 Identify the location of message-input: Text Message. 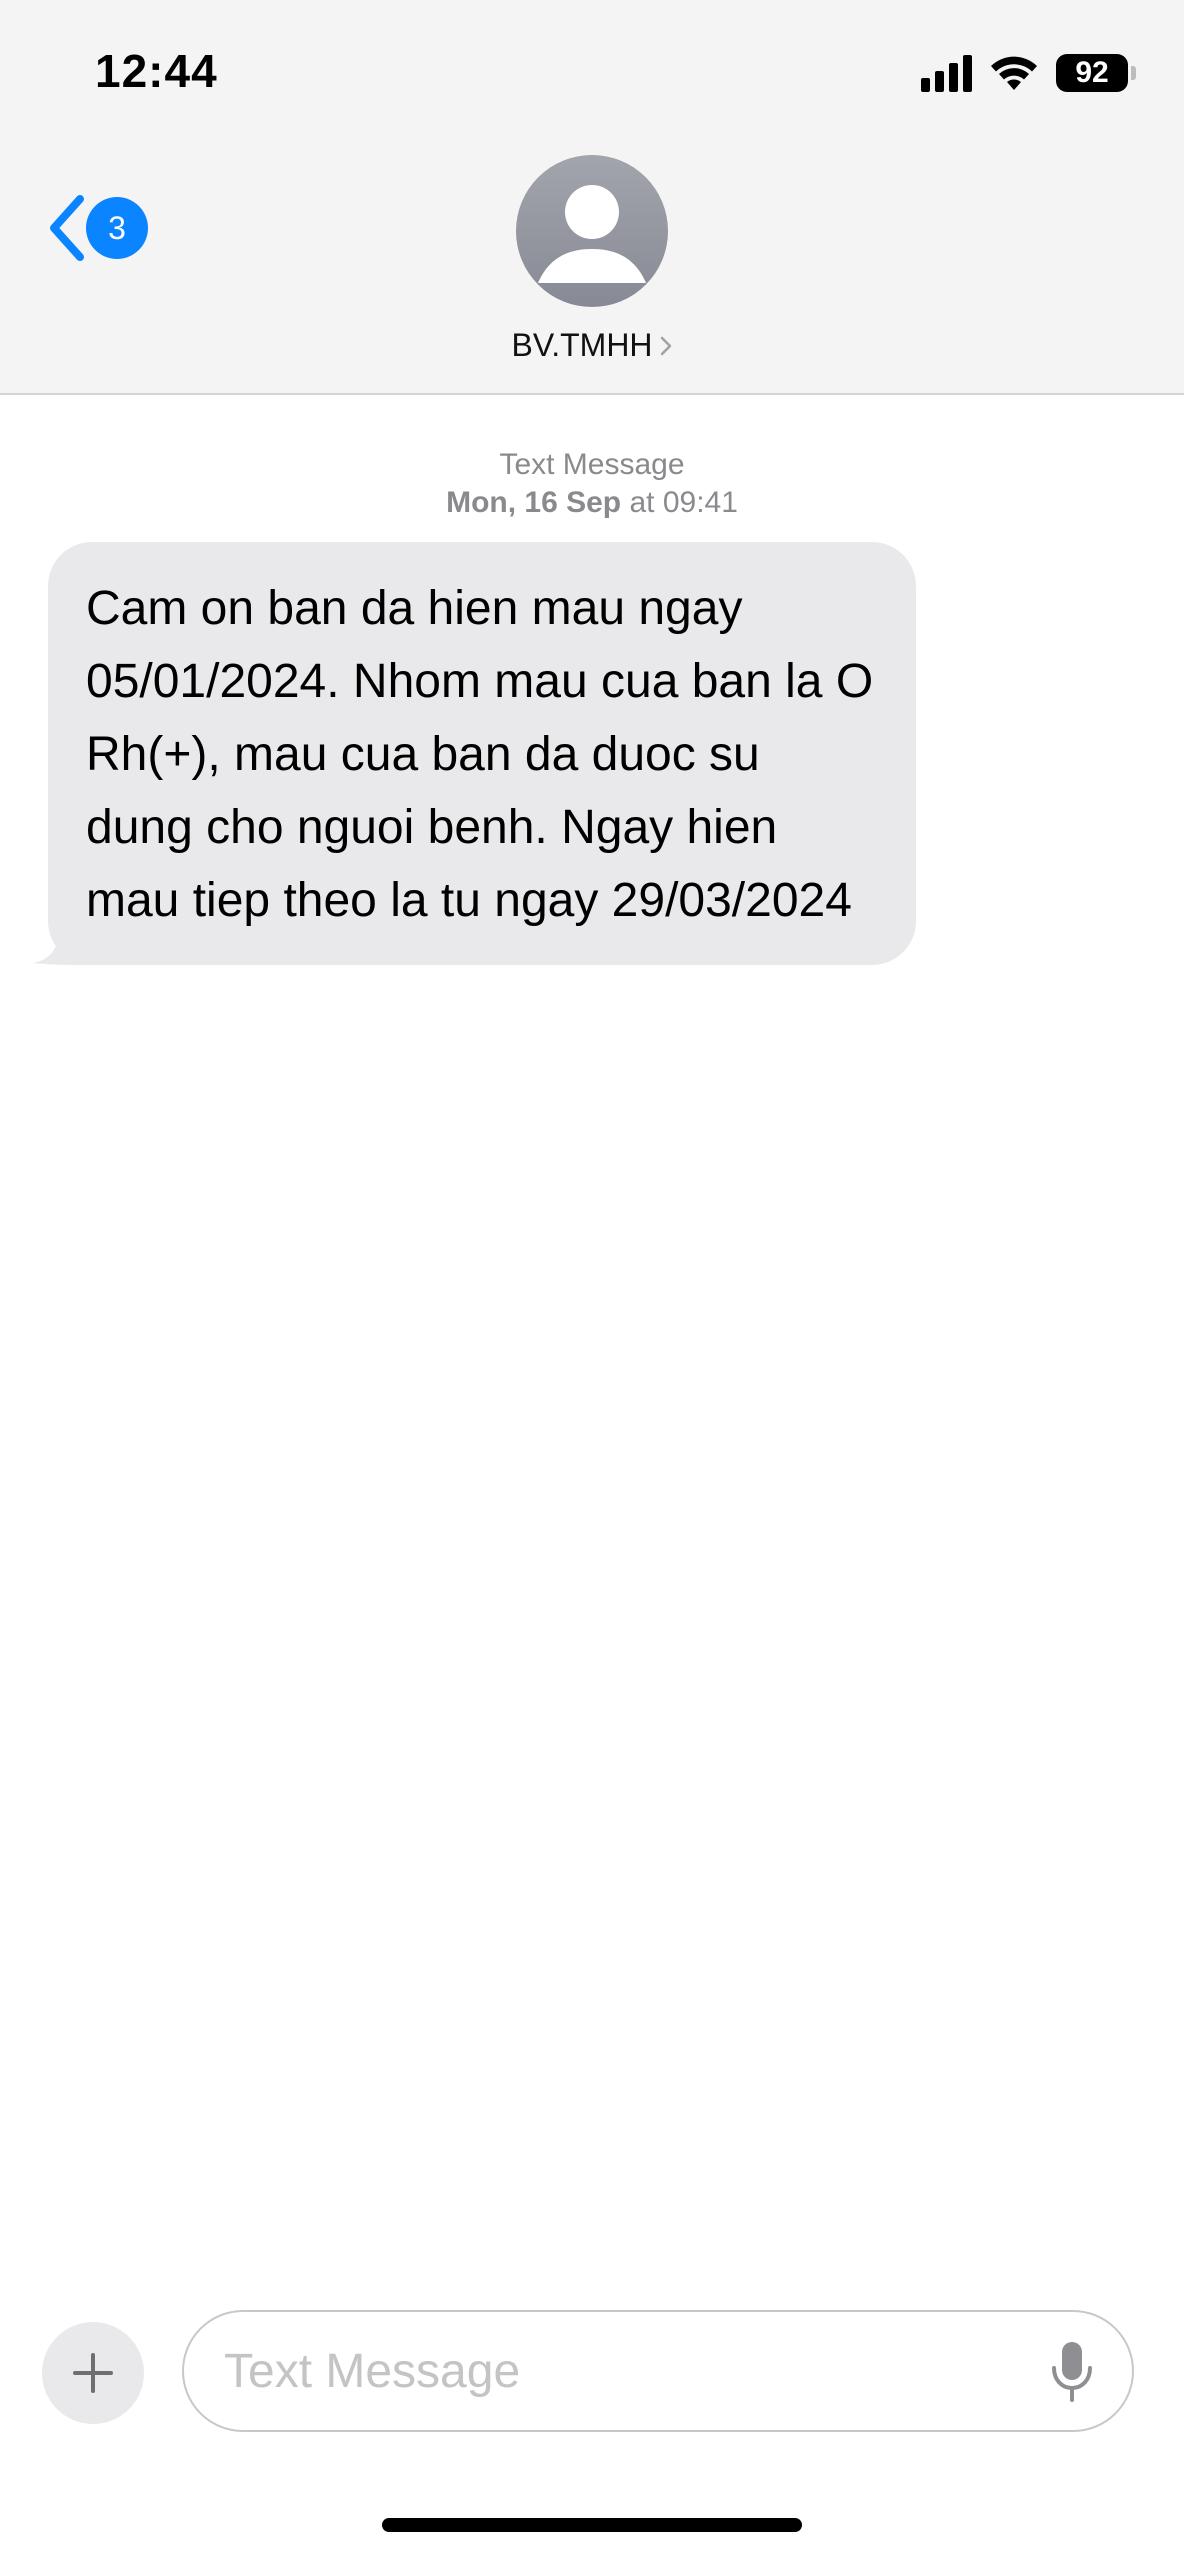
(658, 2371).